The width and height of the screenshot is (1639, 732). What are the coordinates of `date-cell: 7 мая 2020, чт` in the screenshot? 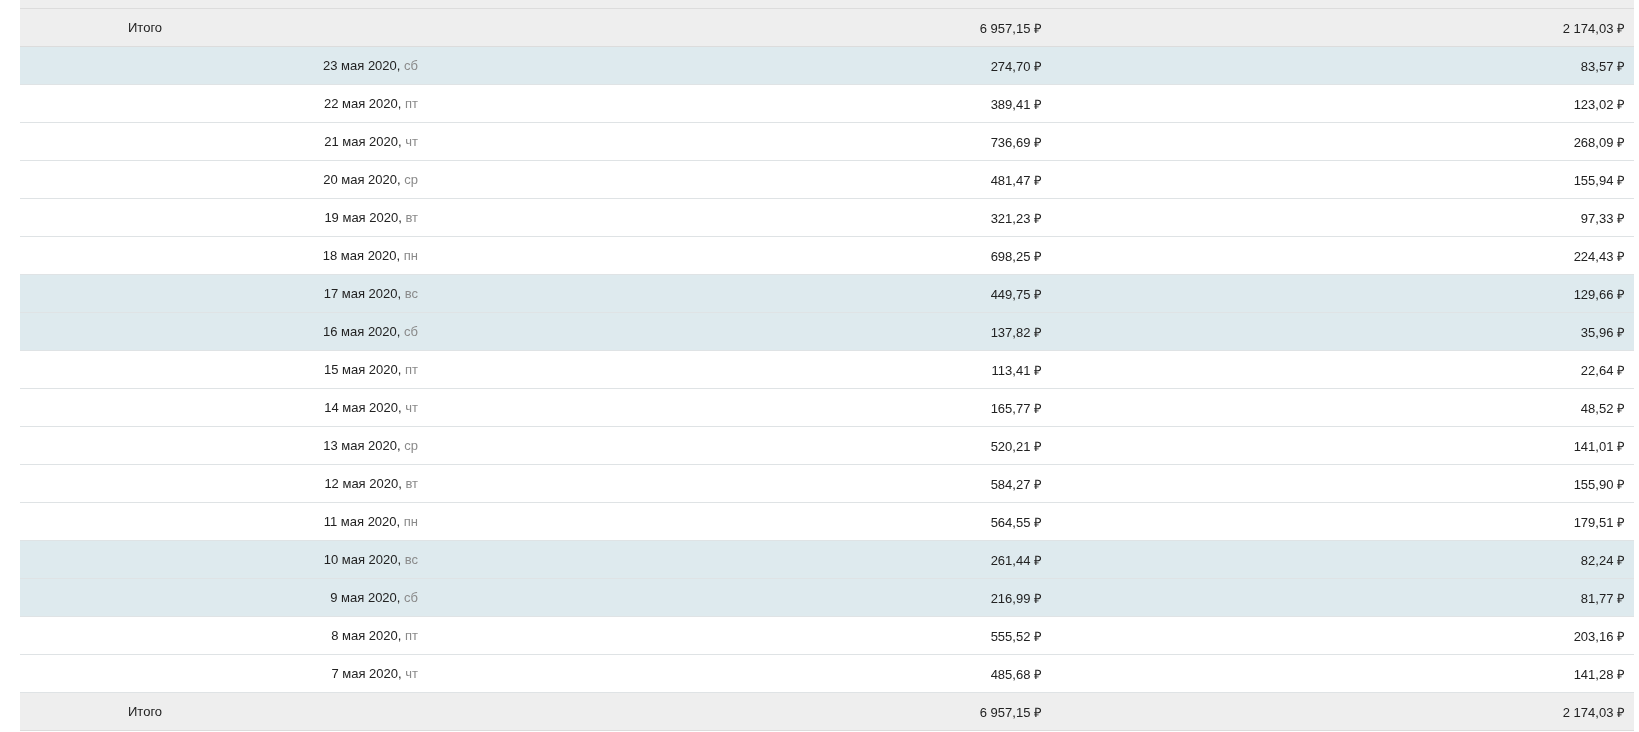 It's located at (374, 673).